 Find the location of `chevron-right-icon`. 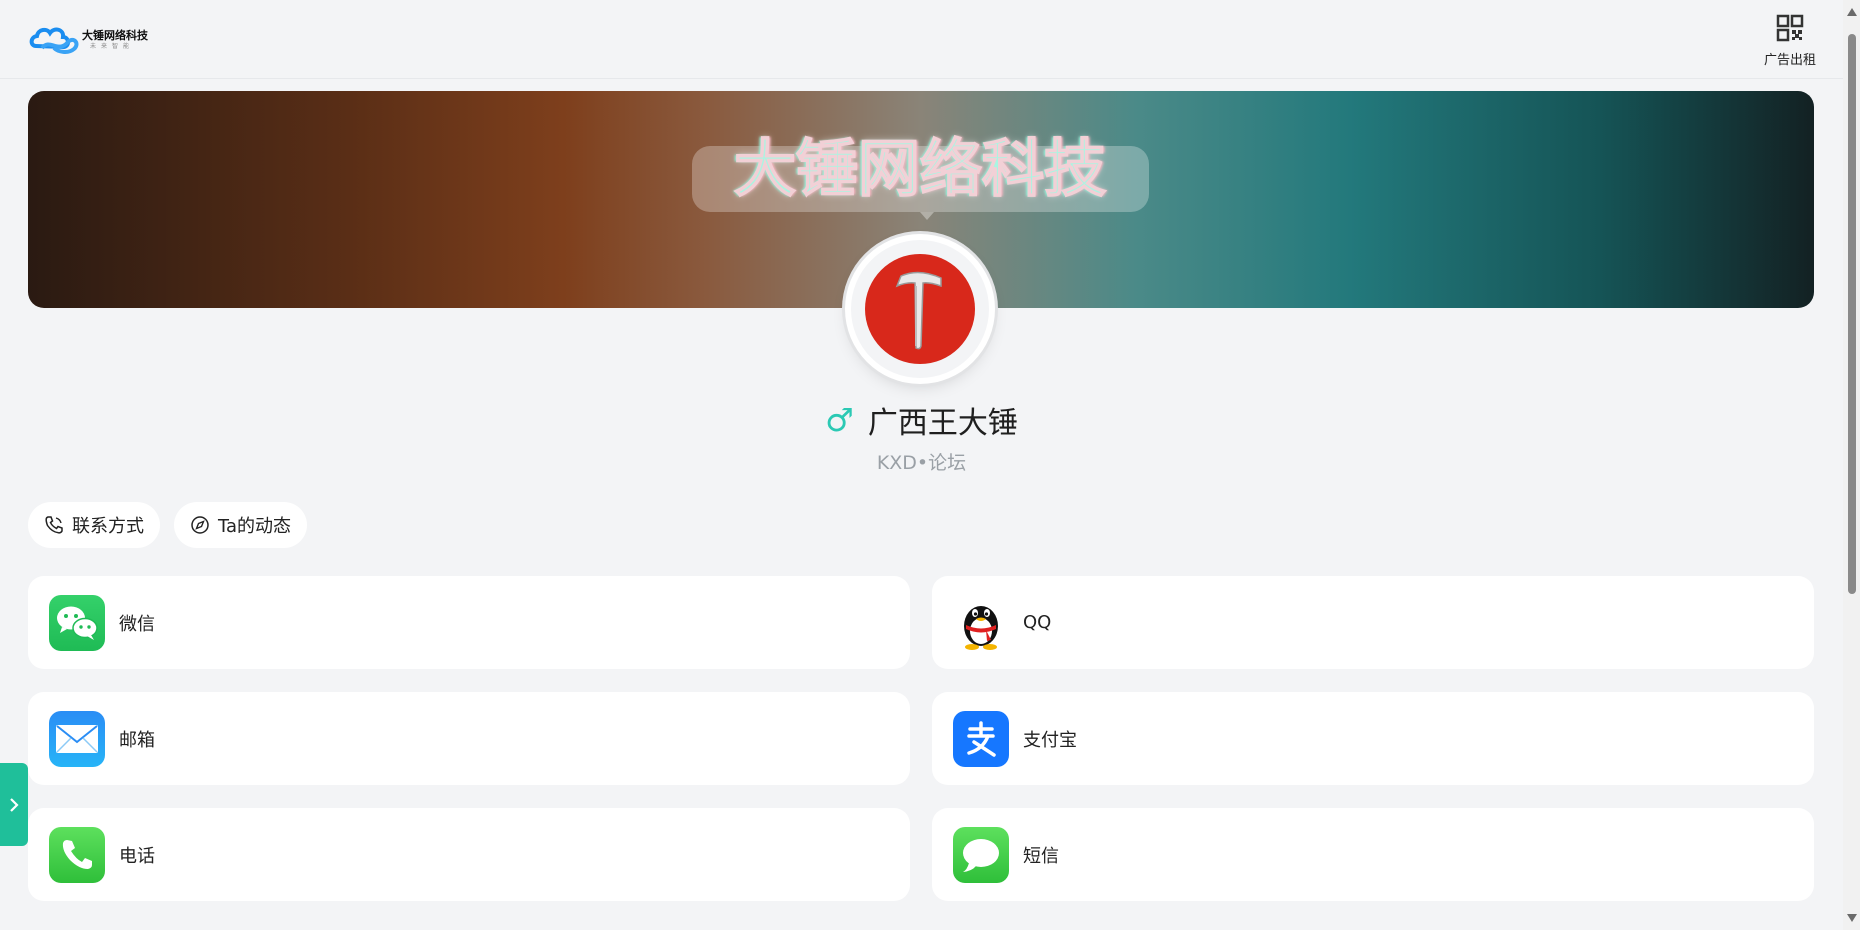

chevron-right-icon is located at coordinates (14, 804).